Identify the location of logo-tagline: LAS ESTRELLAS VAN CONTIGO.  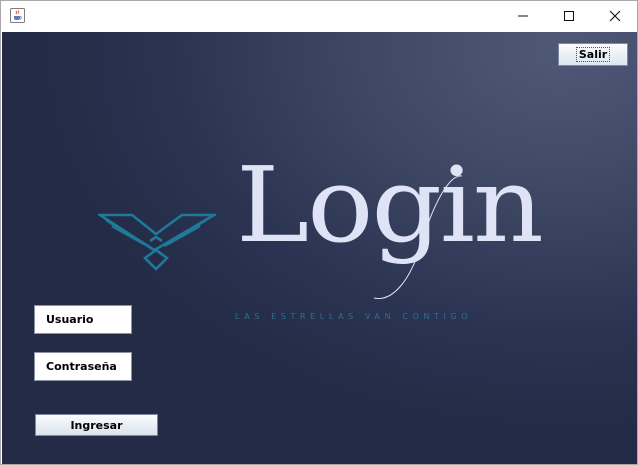
(354, 316).